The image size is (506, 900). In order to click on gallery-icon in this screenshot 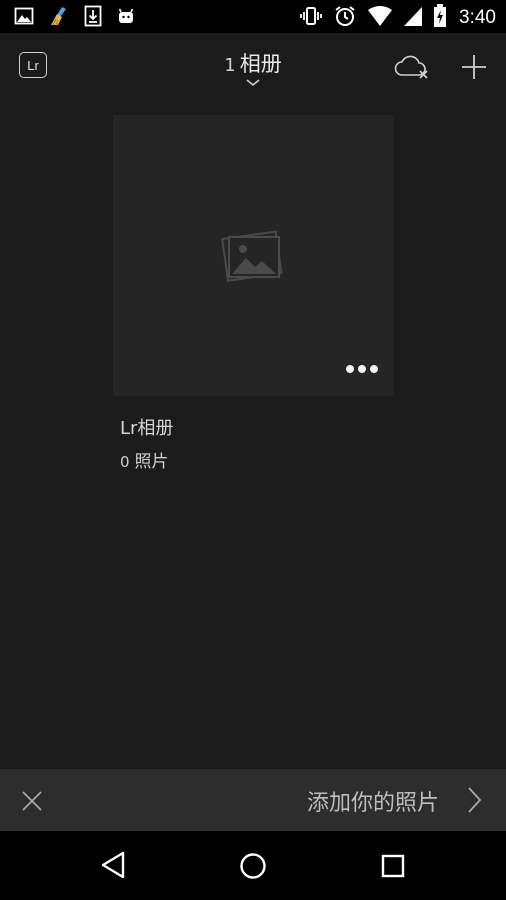, I will do `click(24, 18)`.